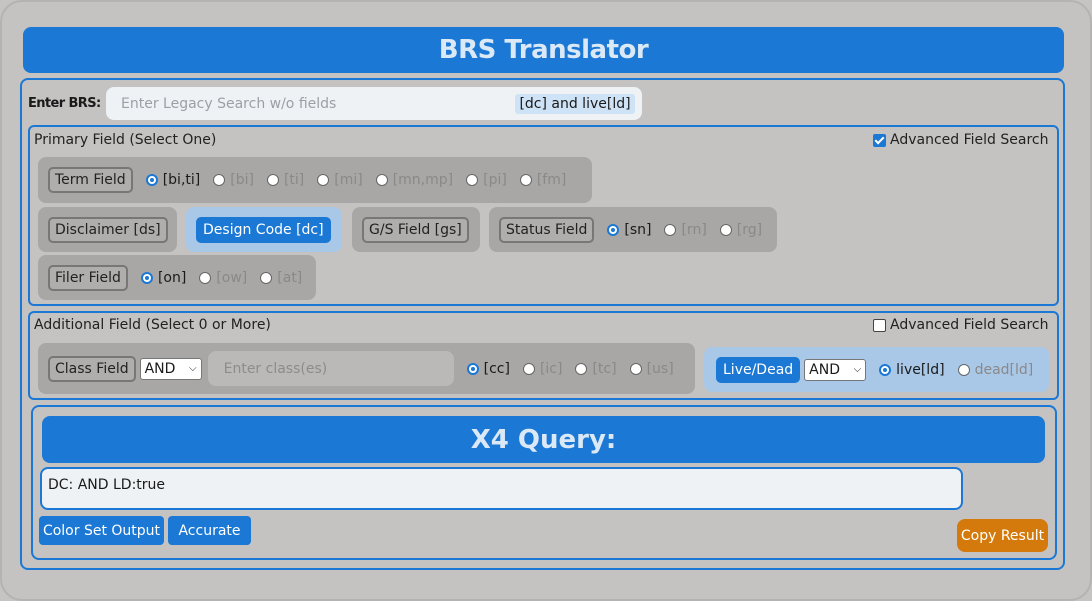  What do you see at coordinates (495, 180) in the screenshot?
I see `option-label: [pi]` at bounding box center [495, 180].